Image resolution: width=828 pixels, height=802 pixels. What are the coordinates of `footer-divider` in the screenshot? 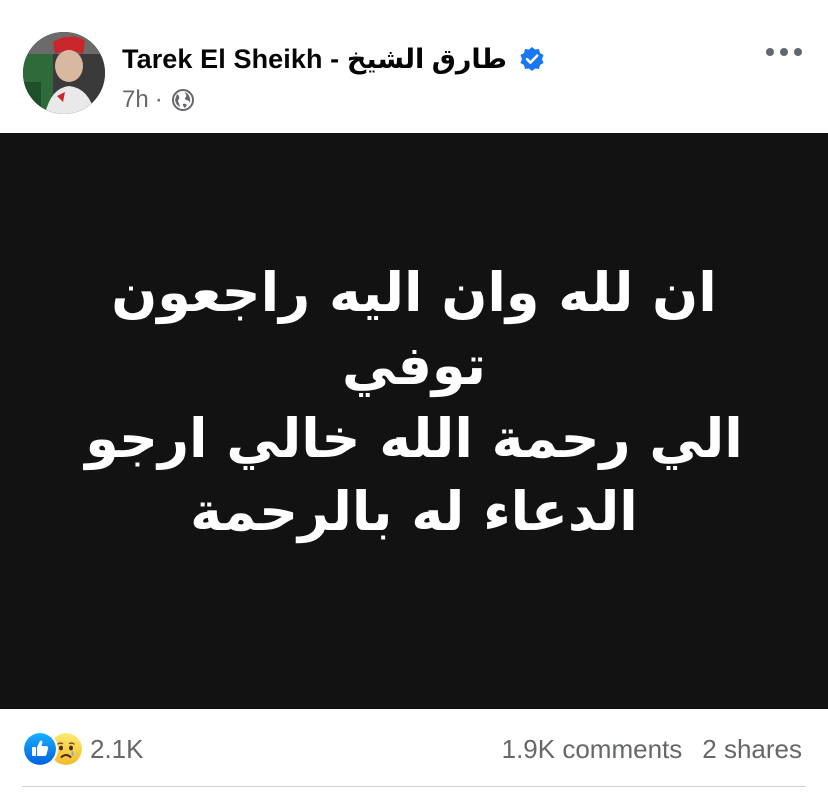 It's located at (414, 786).